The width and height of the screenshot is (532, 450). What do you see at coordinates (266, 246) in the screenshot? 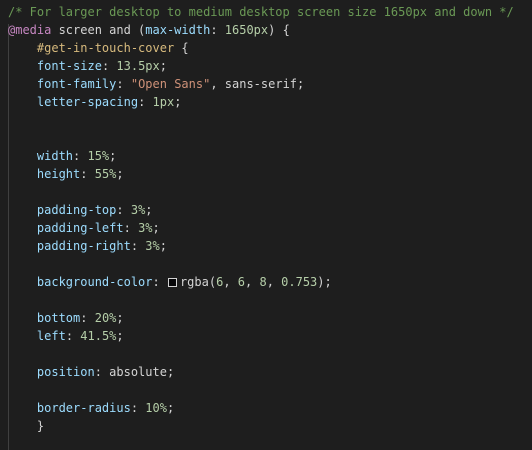
I see `code-line: padding-right: 3%;` at bounding box center [266, 246].